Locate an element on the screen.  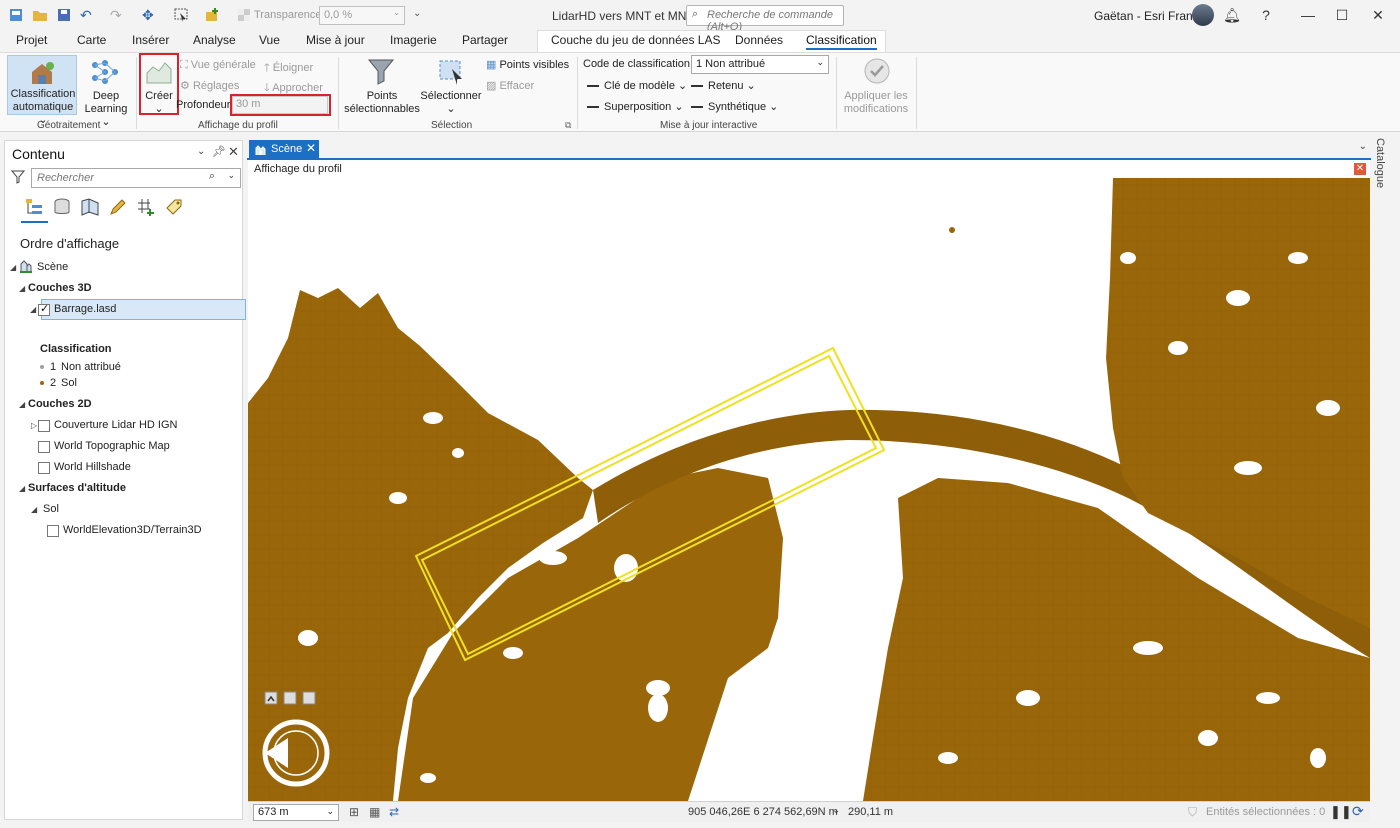
tab-las-layer: Couche du jeu de données LAS is located at coordinates (635, 40).